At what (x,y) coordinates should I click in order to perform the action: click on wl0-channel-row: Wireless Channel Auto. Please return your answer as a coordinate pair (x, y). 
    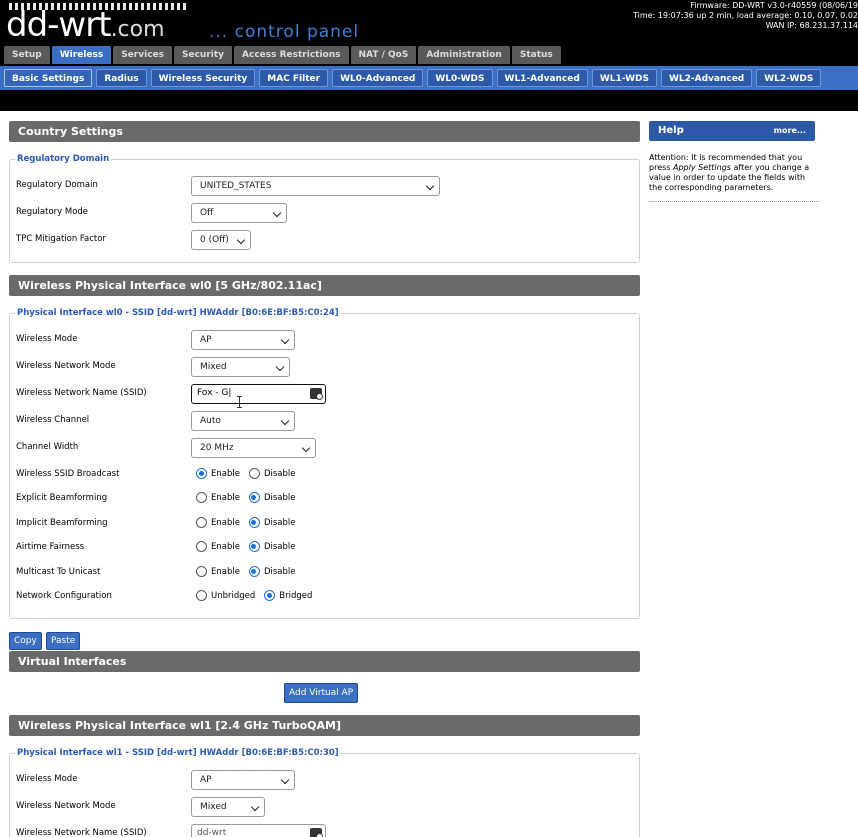
    Looking at the image, I should click on (316, 421).